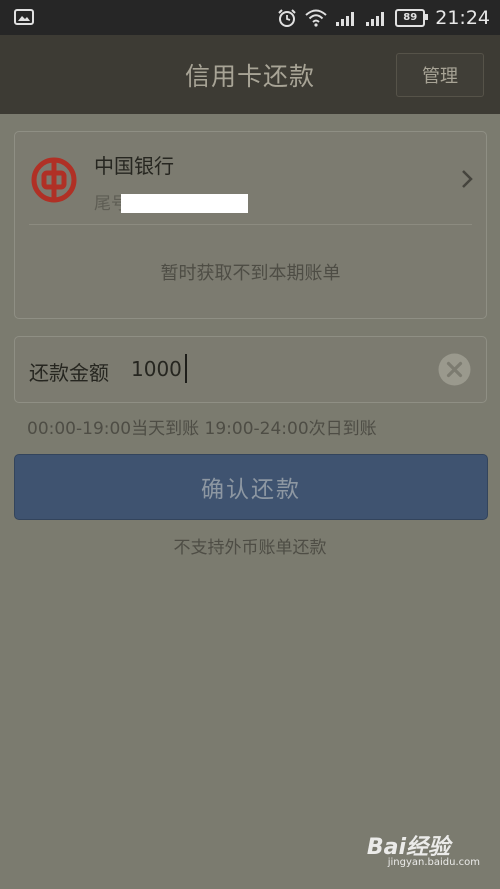 This screenshot has width=500, height=889. I want to click on battery-icon: 89, so click(412, 17).